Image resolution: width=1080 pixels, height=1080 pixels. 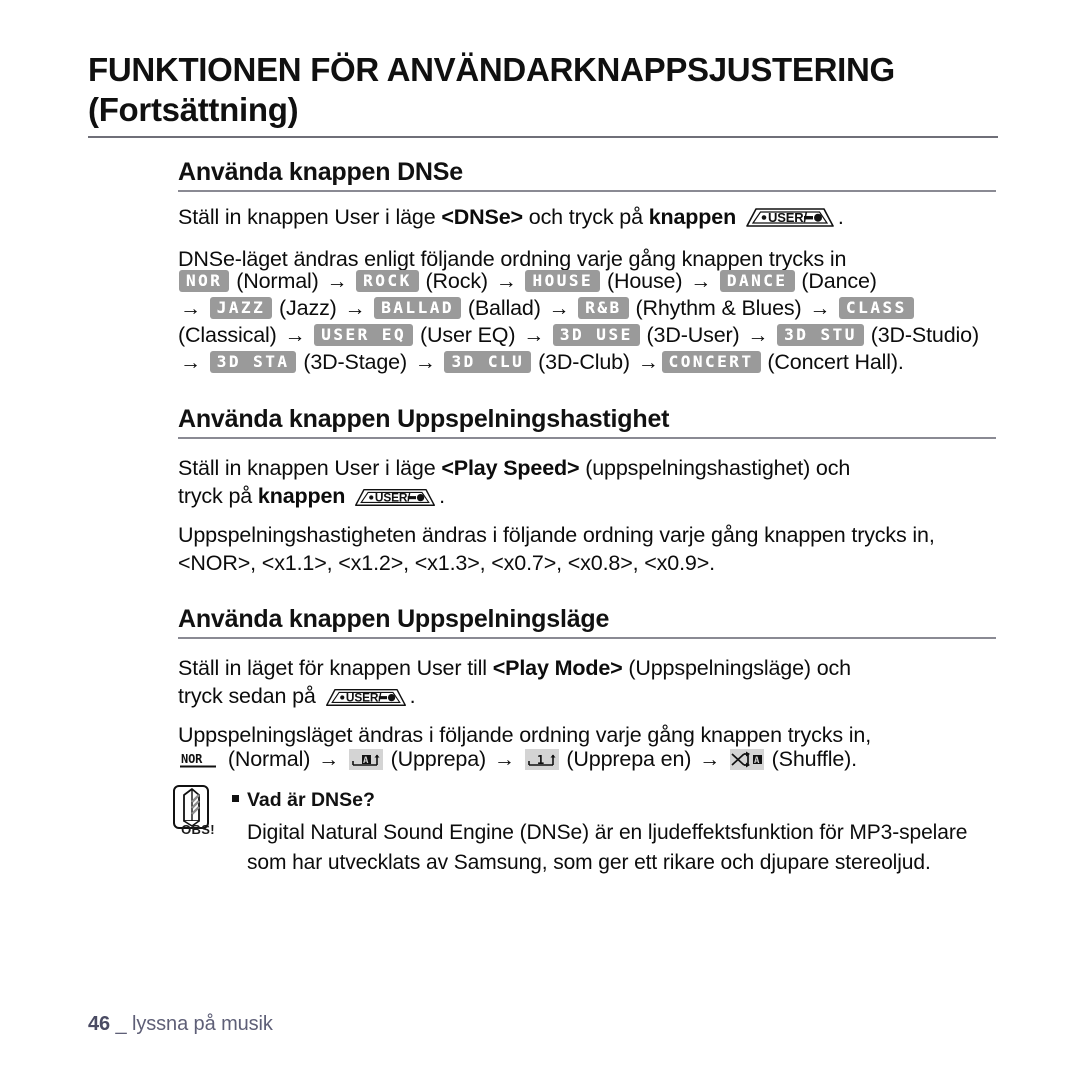 I want to click on dnse-label-concerthall: (Concert Hall)., so click(x=835, y=362).